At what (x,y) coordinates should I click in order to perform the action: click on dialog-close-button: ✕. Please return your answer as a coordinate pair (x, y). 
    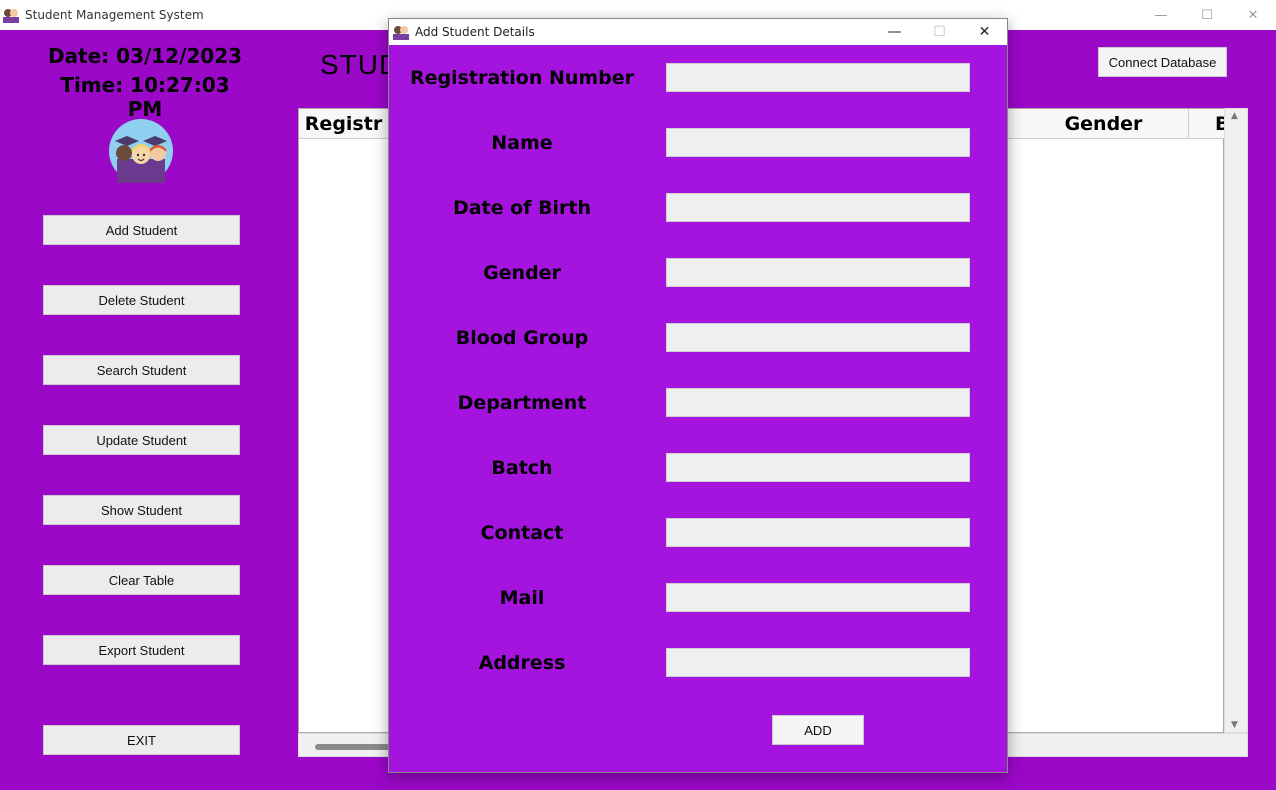
    Looking at the image, I should click on (984, 32).